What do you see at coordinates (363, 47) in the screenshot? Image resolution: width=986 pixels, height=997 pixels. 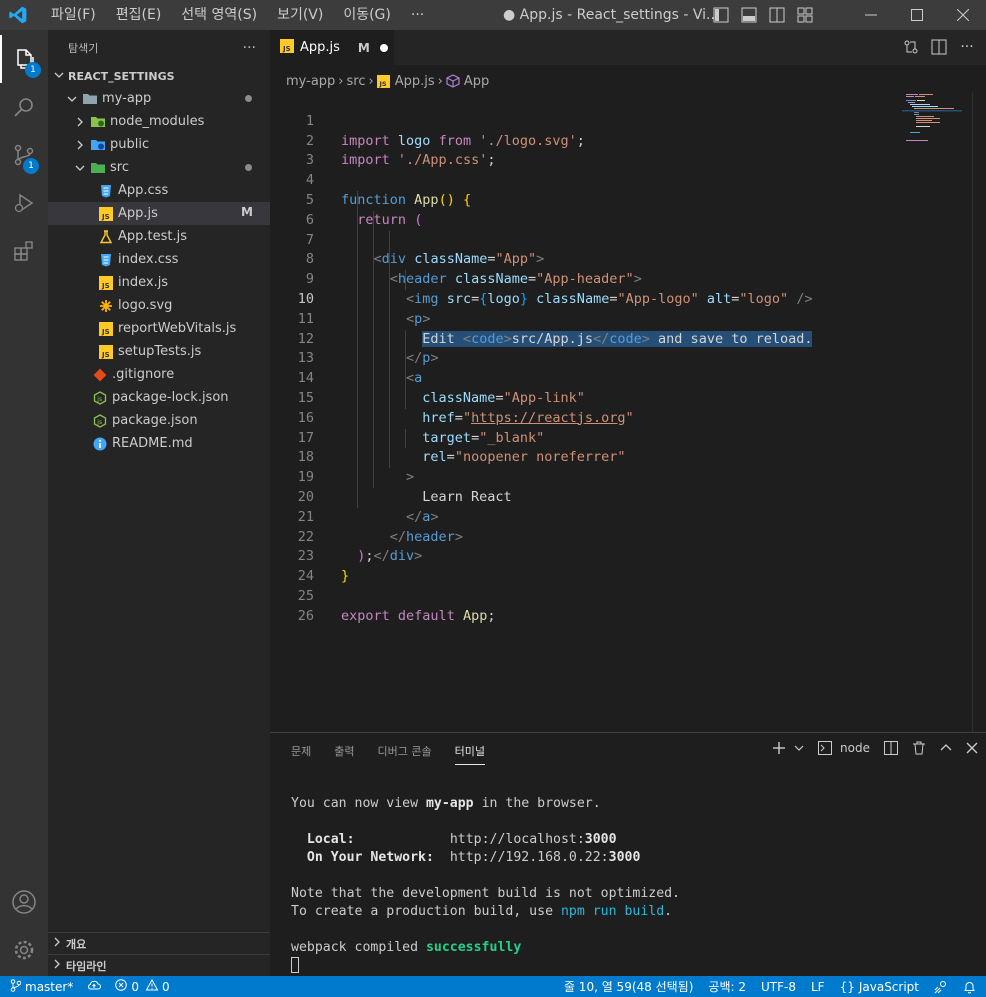 I see `tab-modified-badge: M` at bounding box center [363, 47].